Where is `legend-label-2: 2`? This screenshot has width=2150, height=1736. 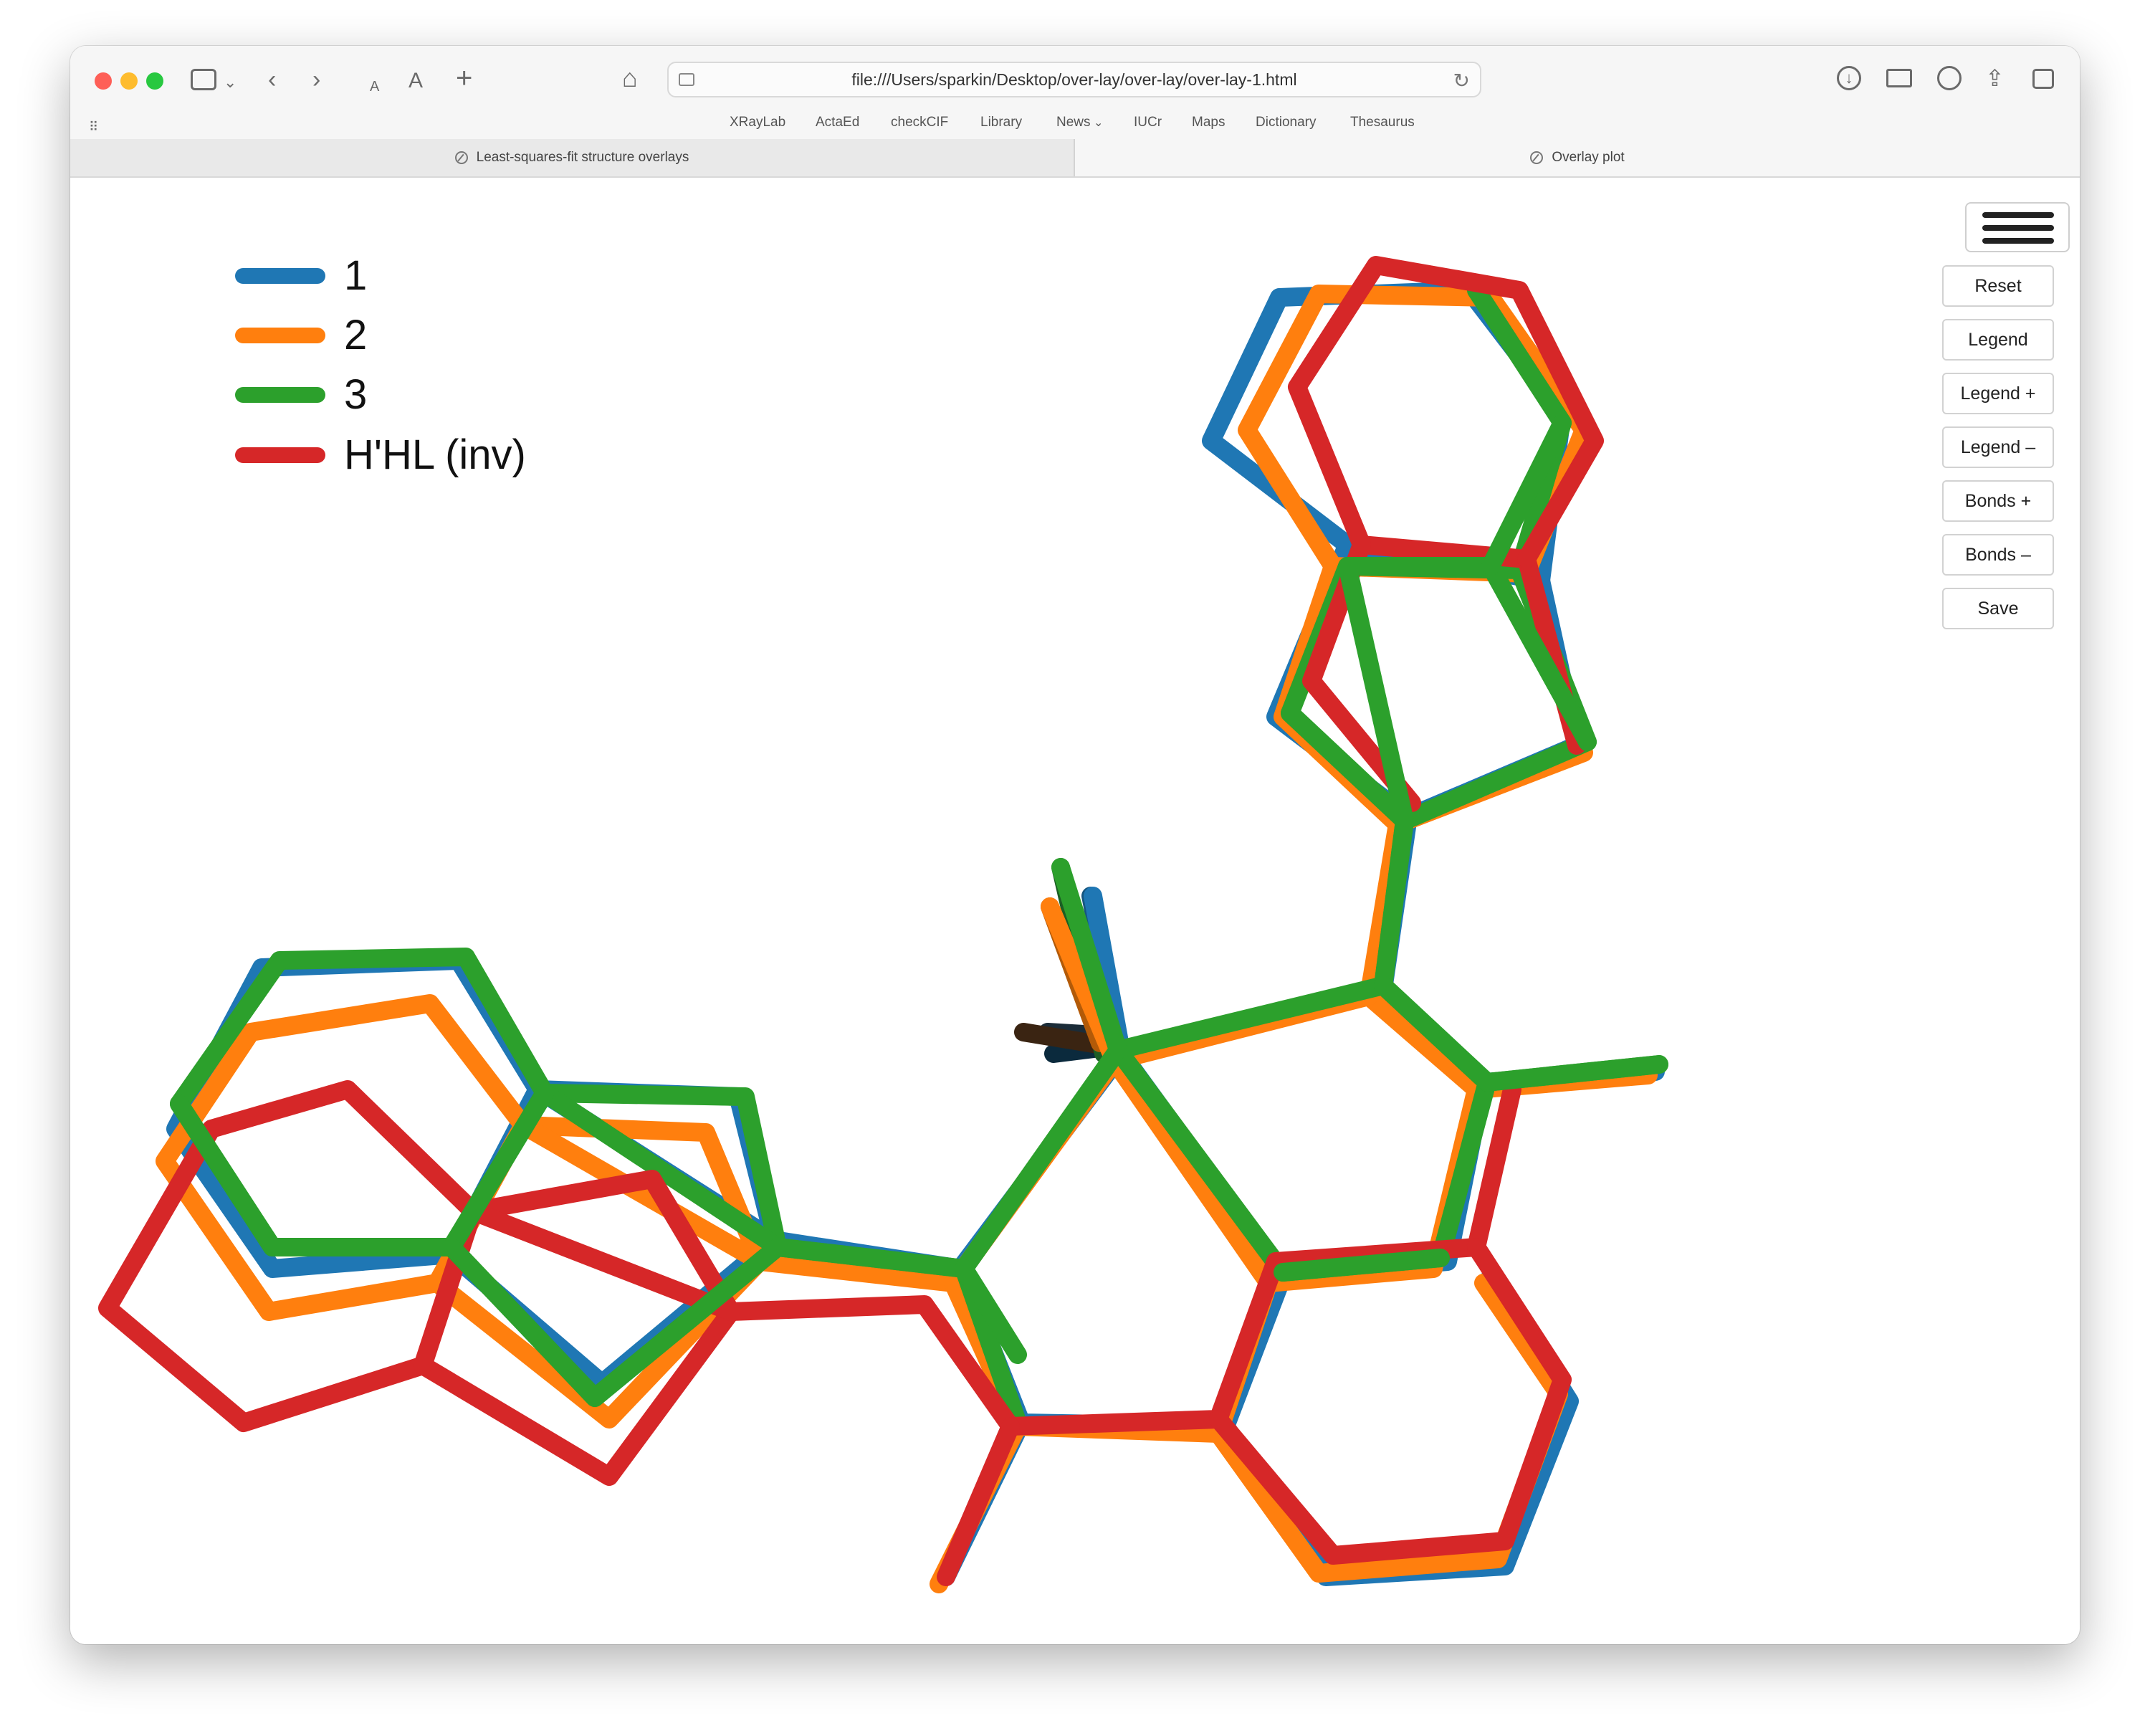 legend-label-2: 2 is located at coordinates (356, 335).